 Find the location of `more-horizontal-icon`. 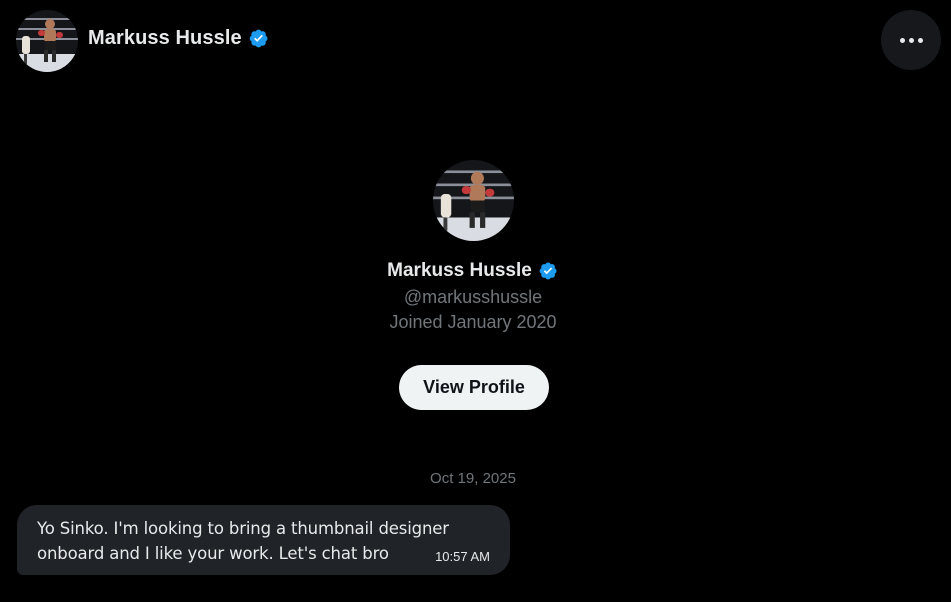

more-horizontal-icon is located at coordinates (911, 40).